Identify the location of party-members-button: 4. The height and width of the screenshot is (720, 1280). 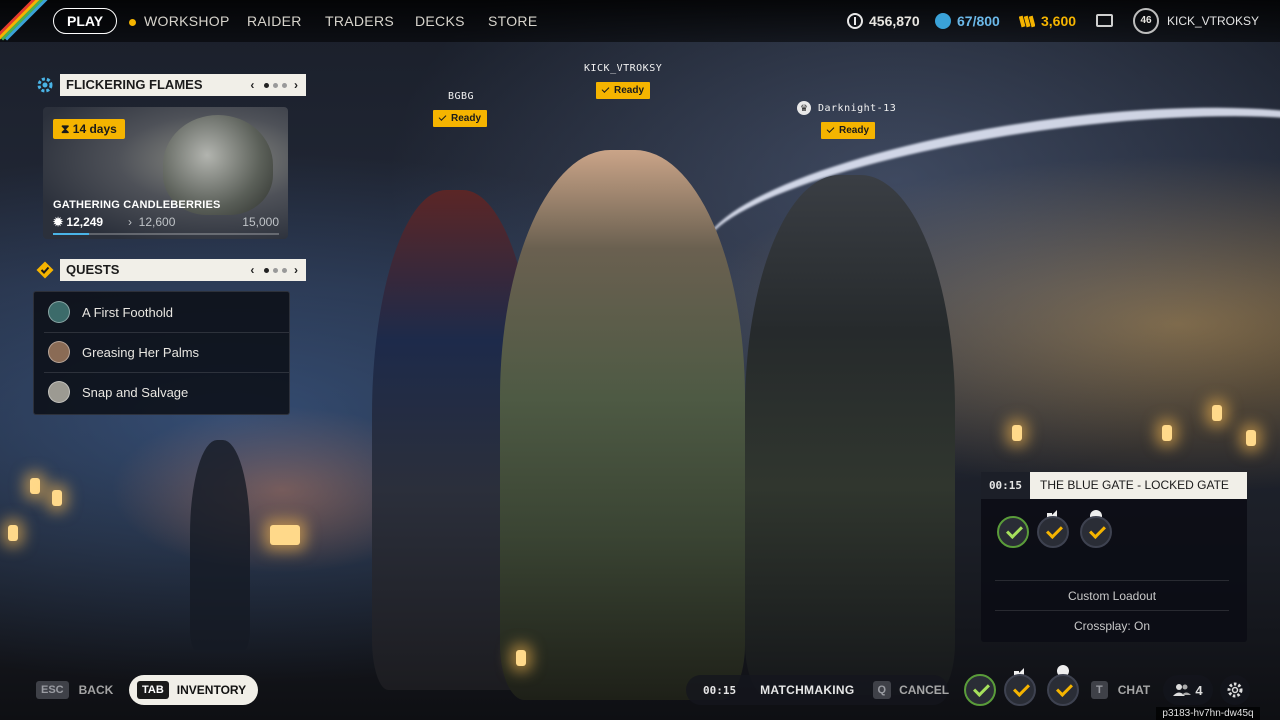
(1188, 690).